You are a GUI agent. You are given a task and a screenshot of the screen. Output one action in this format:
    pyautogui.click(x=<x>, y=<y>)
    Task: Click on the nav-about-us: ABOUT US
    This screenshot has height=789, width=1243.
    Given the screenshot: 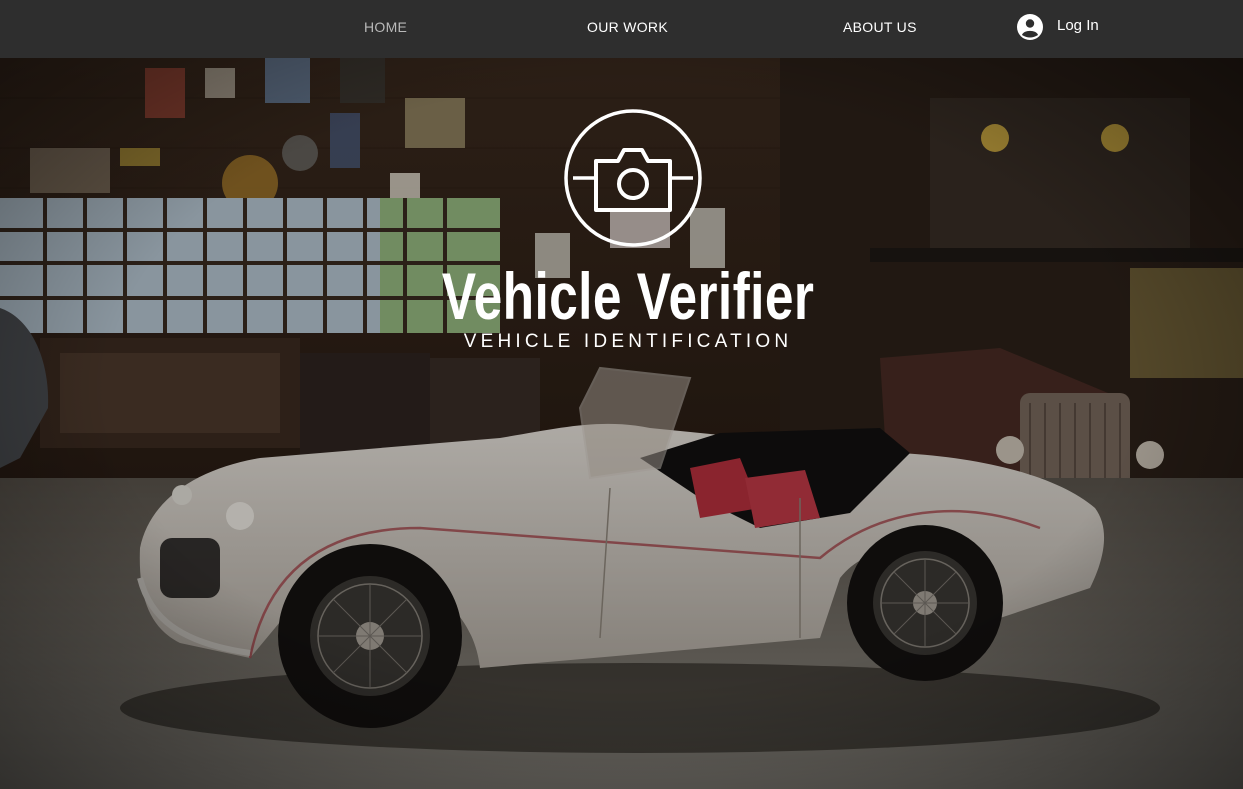 What is the action you would take?
    pyautogui.click(x=880, y=27)
    